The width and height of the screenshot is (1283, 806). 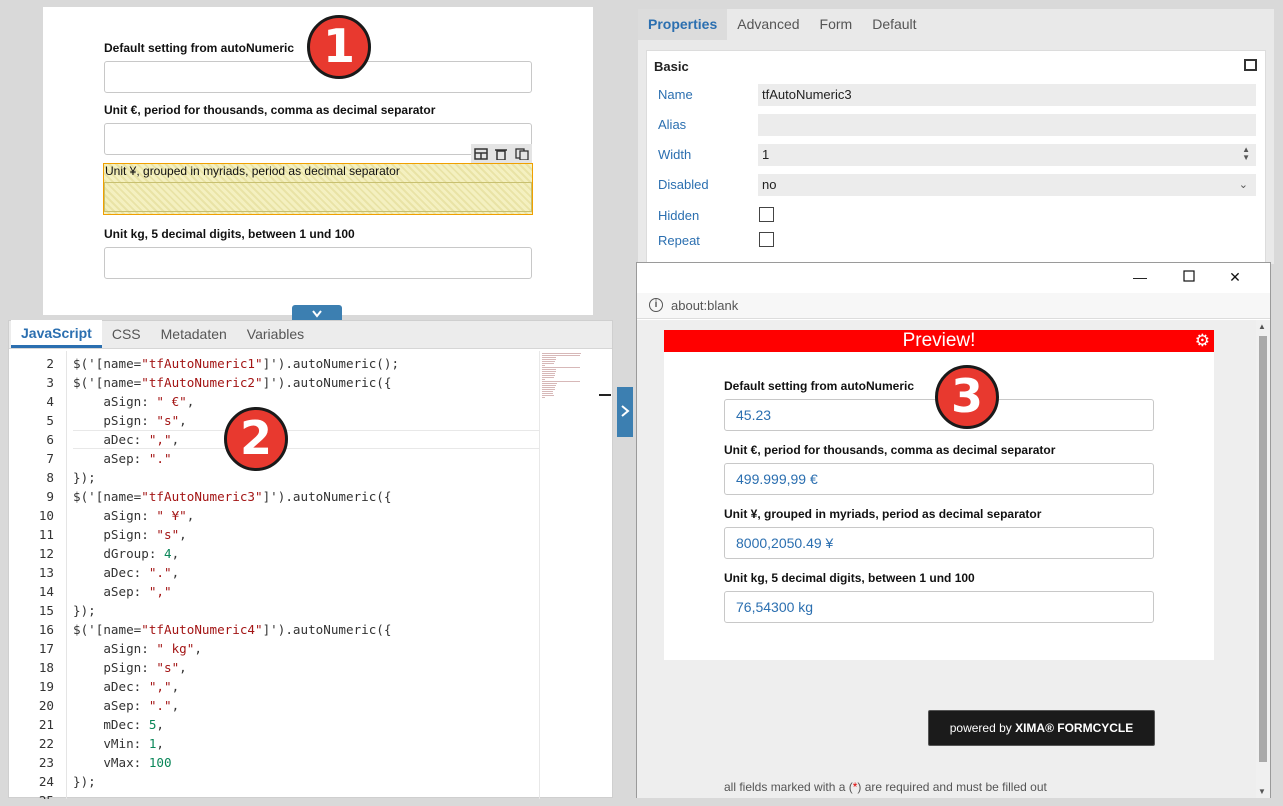 I want to click on scrollbar-thumb, so click(x=1263, y=549).